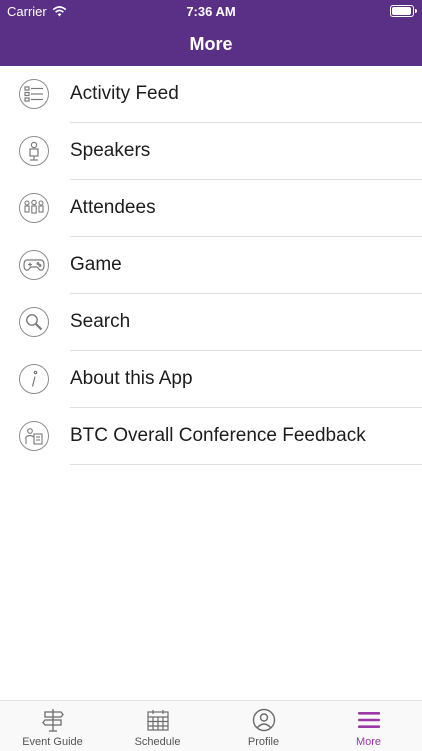 Image resolution: width=422 pixels, height=751 pixels. Describe the element at coordinates (34, 322) in the screenshot. I see `search-icon` at that location.